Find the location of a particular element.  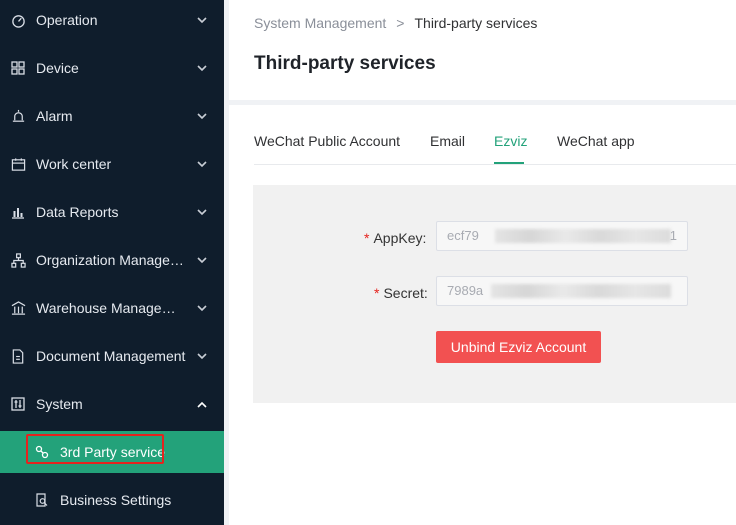

sidebar-item-label: Data Reports is located at coordinates (77, 212).